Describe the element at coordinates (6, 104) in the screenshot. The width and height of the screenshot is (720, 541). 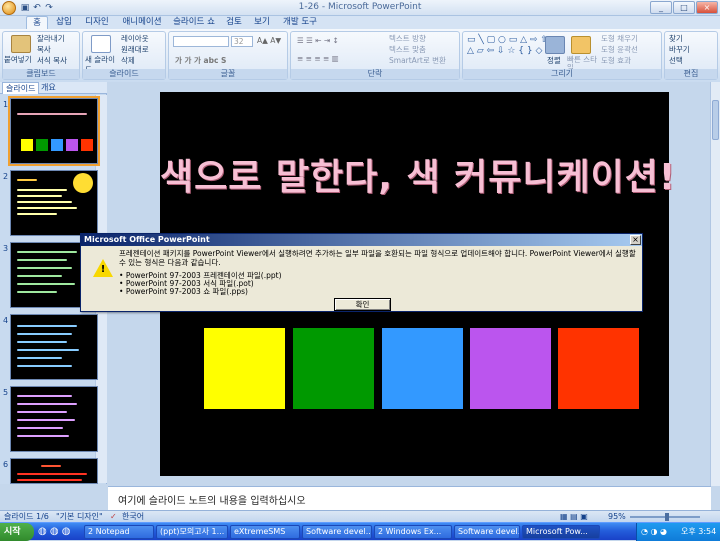
I see `slide-number: 1` at that location.